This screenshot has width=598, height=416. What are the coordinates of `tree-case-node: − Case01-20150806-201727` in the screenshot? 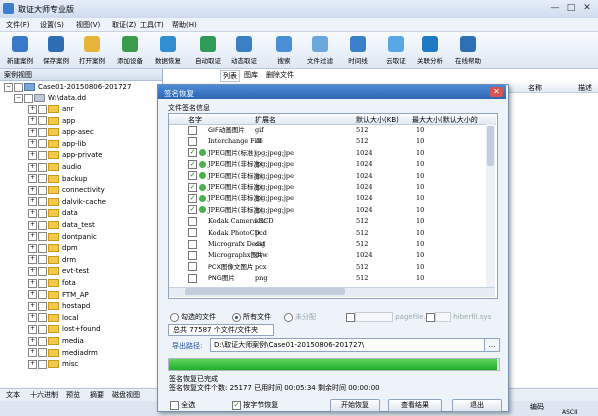 It's located at (67, 87).